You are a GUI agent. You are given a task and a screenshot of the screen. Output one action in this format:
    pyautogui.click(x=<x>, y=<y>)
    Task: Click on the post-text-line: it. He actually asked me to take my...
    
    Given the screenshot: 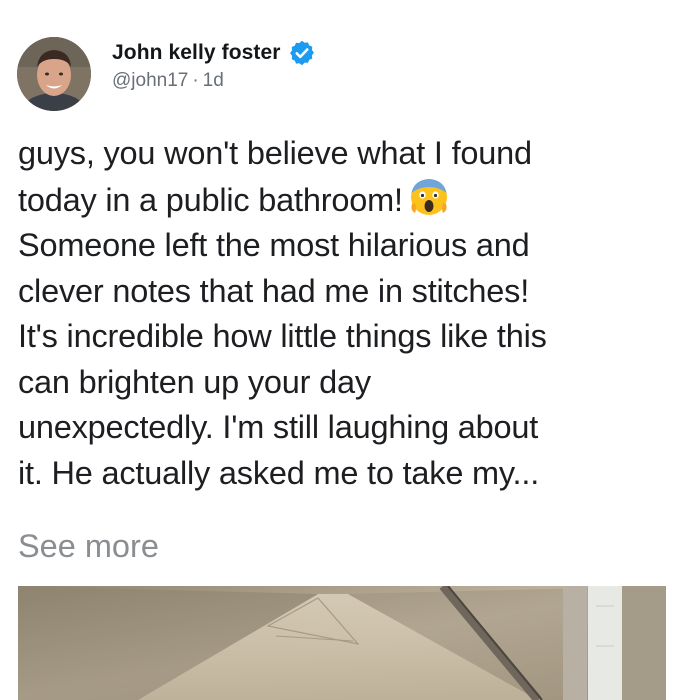 What is the action you would take?
    pyautogui.click(x=279, y=472)
    